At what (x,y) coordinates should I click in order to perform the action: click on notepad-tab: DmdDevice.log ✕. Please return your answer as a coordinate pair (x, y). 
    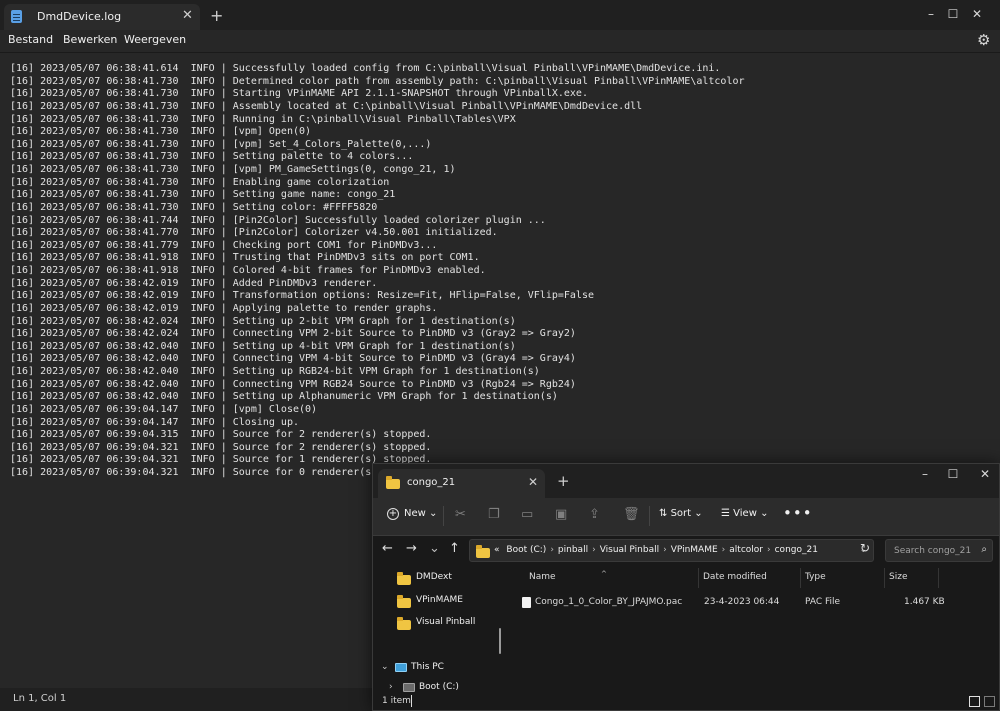
    Looking at the image, I should click on (102, 17).